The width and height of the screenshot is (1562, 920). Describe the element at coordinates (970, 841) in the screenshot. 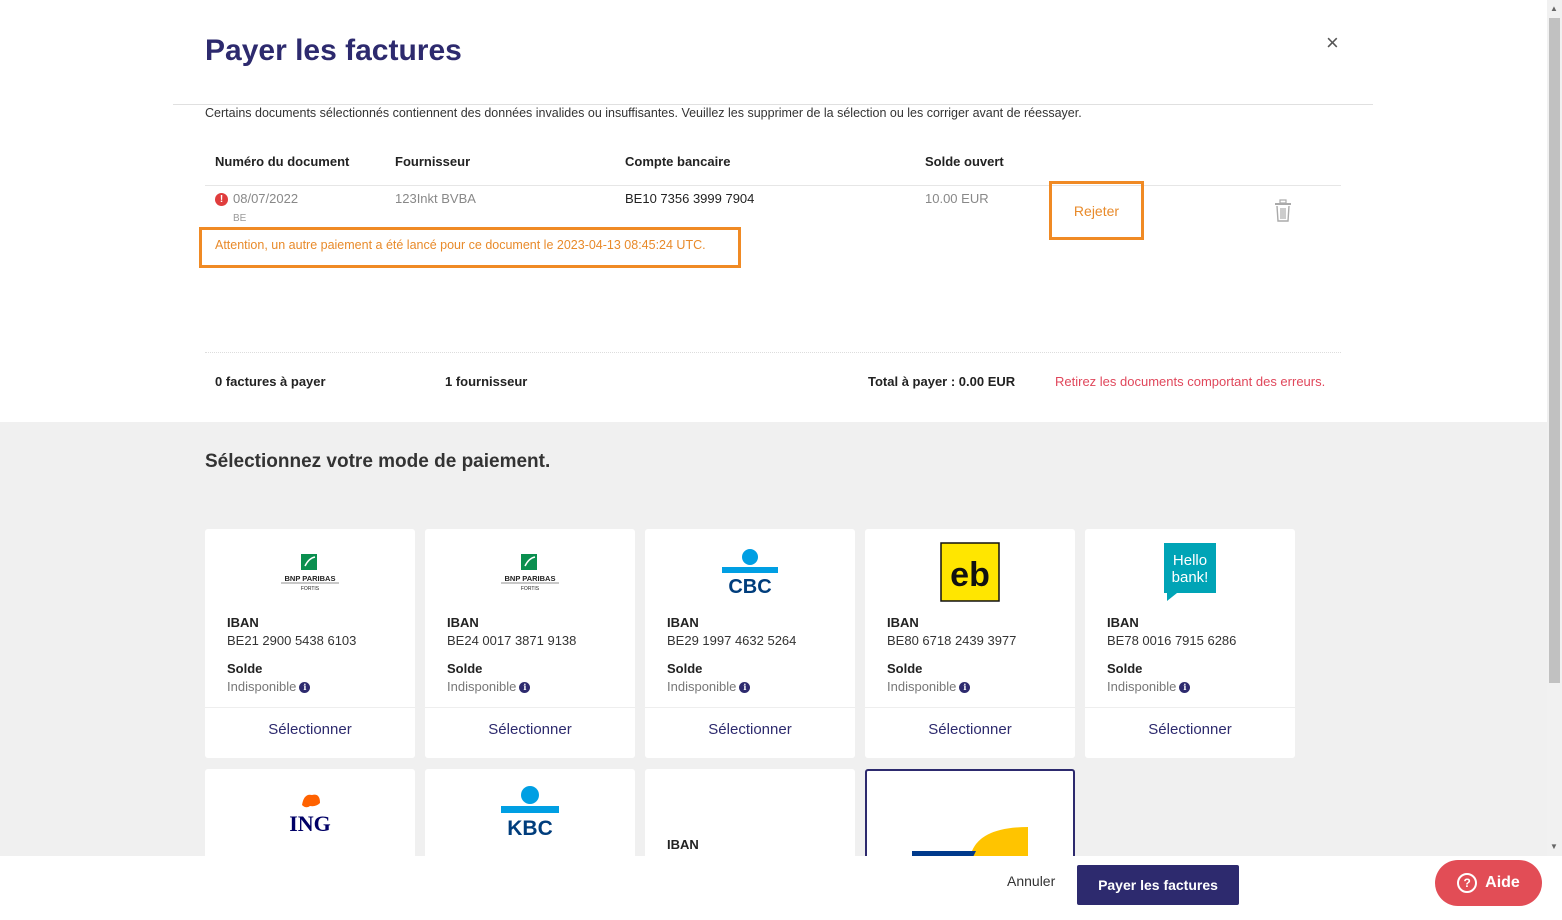

I see `belfius-logo` at that location.